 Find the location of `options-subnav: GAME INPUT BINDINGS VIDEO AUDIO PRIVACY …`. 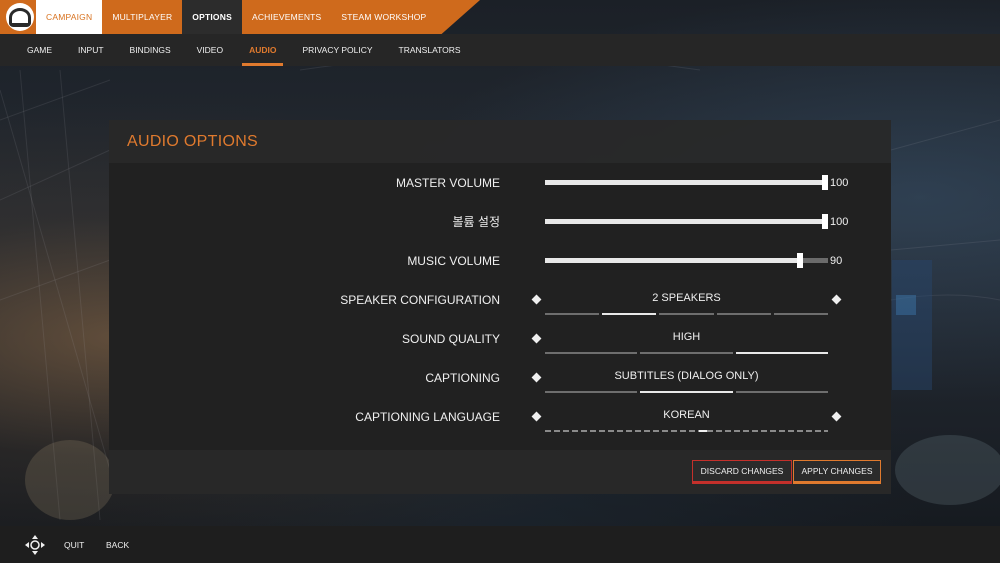

options-subnav: GAME INPUT BINDINGS VIDEO AUDIO PRIVACY … is located at coordinates (250, 50).